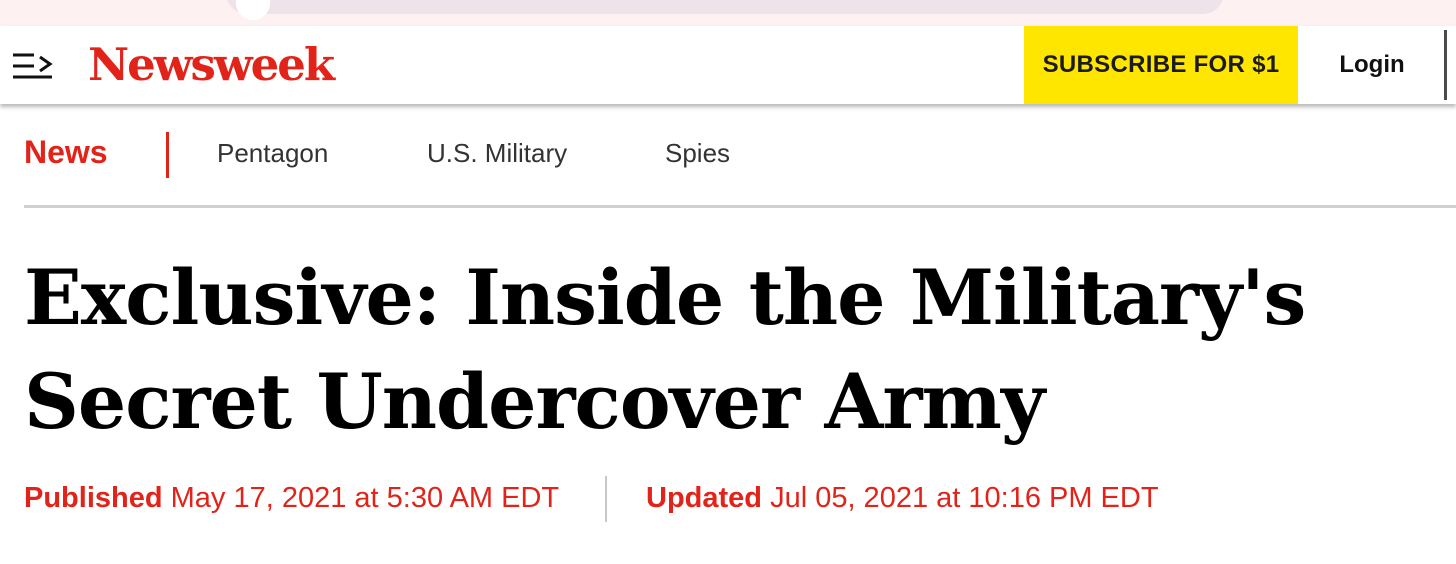  Describe the element at coordinates (272, 153) in the screenshot. I see `nav-link-pentagon: Pentagon` at that location.